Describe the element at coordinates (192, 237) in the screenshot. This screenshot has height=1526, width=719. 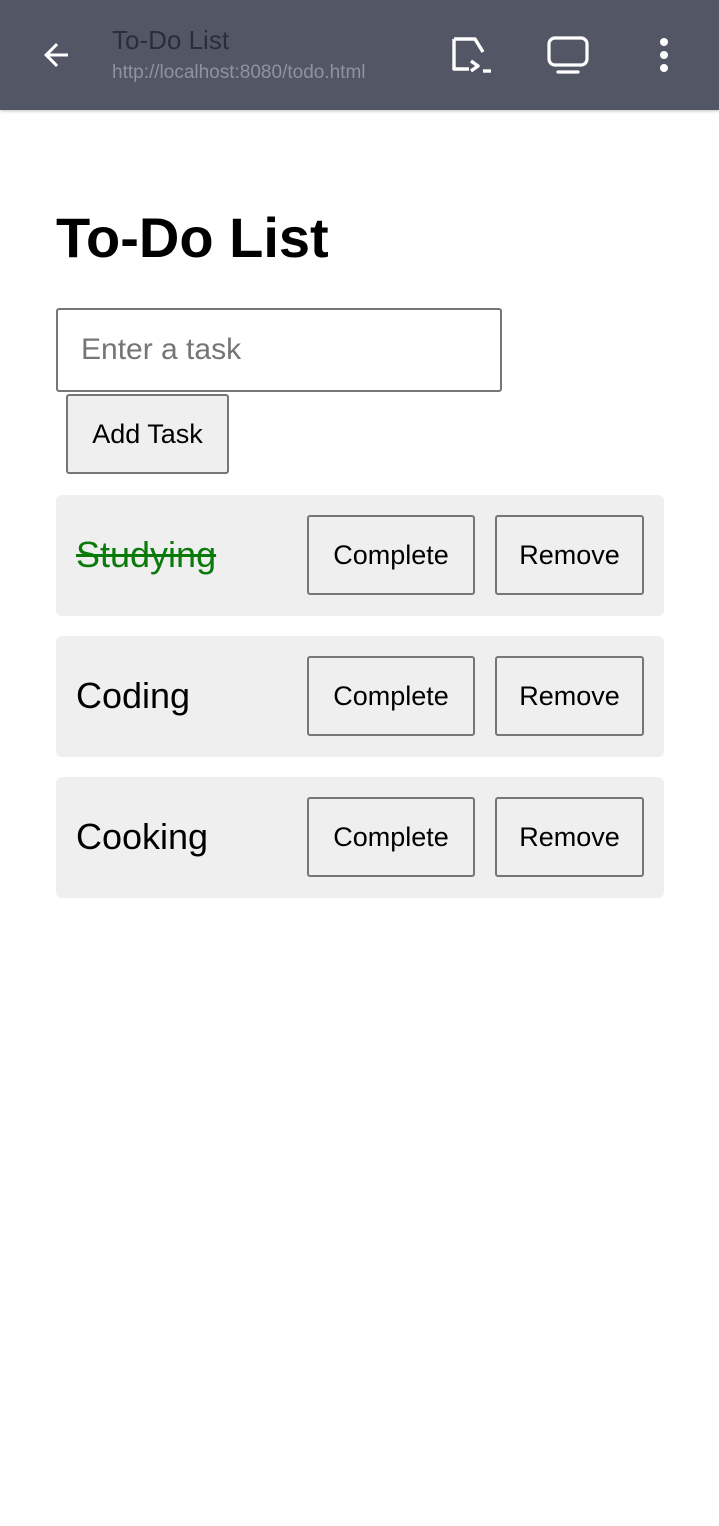
I see `page-title: To-Do List` at that location.